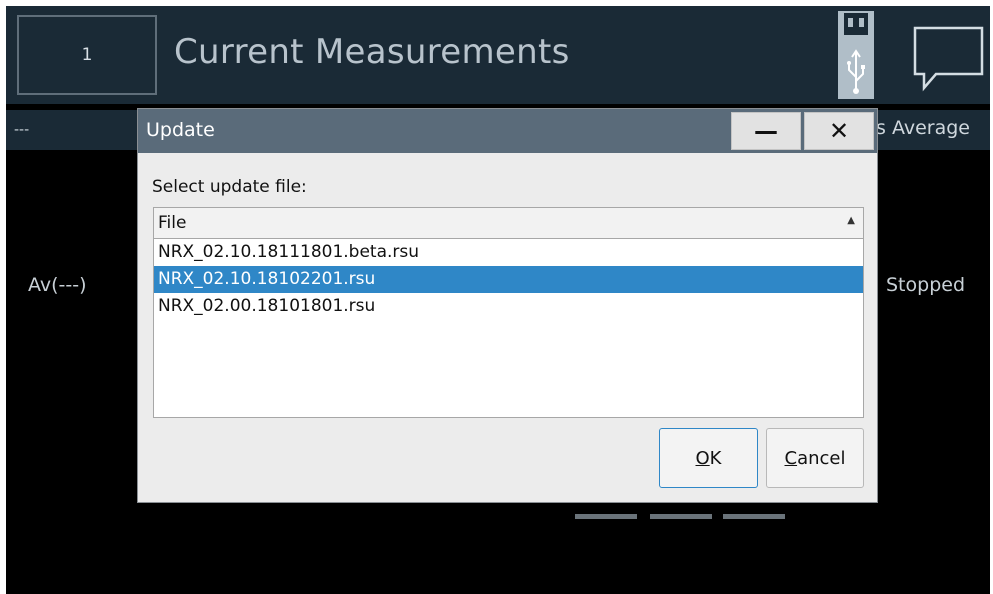 Image resolution: width=993 pixels, height=594 pixels. What do you see at coordinates (948, 59) in the screenshot?
I see `message-icon` at bounding box center [948, 59].